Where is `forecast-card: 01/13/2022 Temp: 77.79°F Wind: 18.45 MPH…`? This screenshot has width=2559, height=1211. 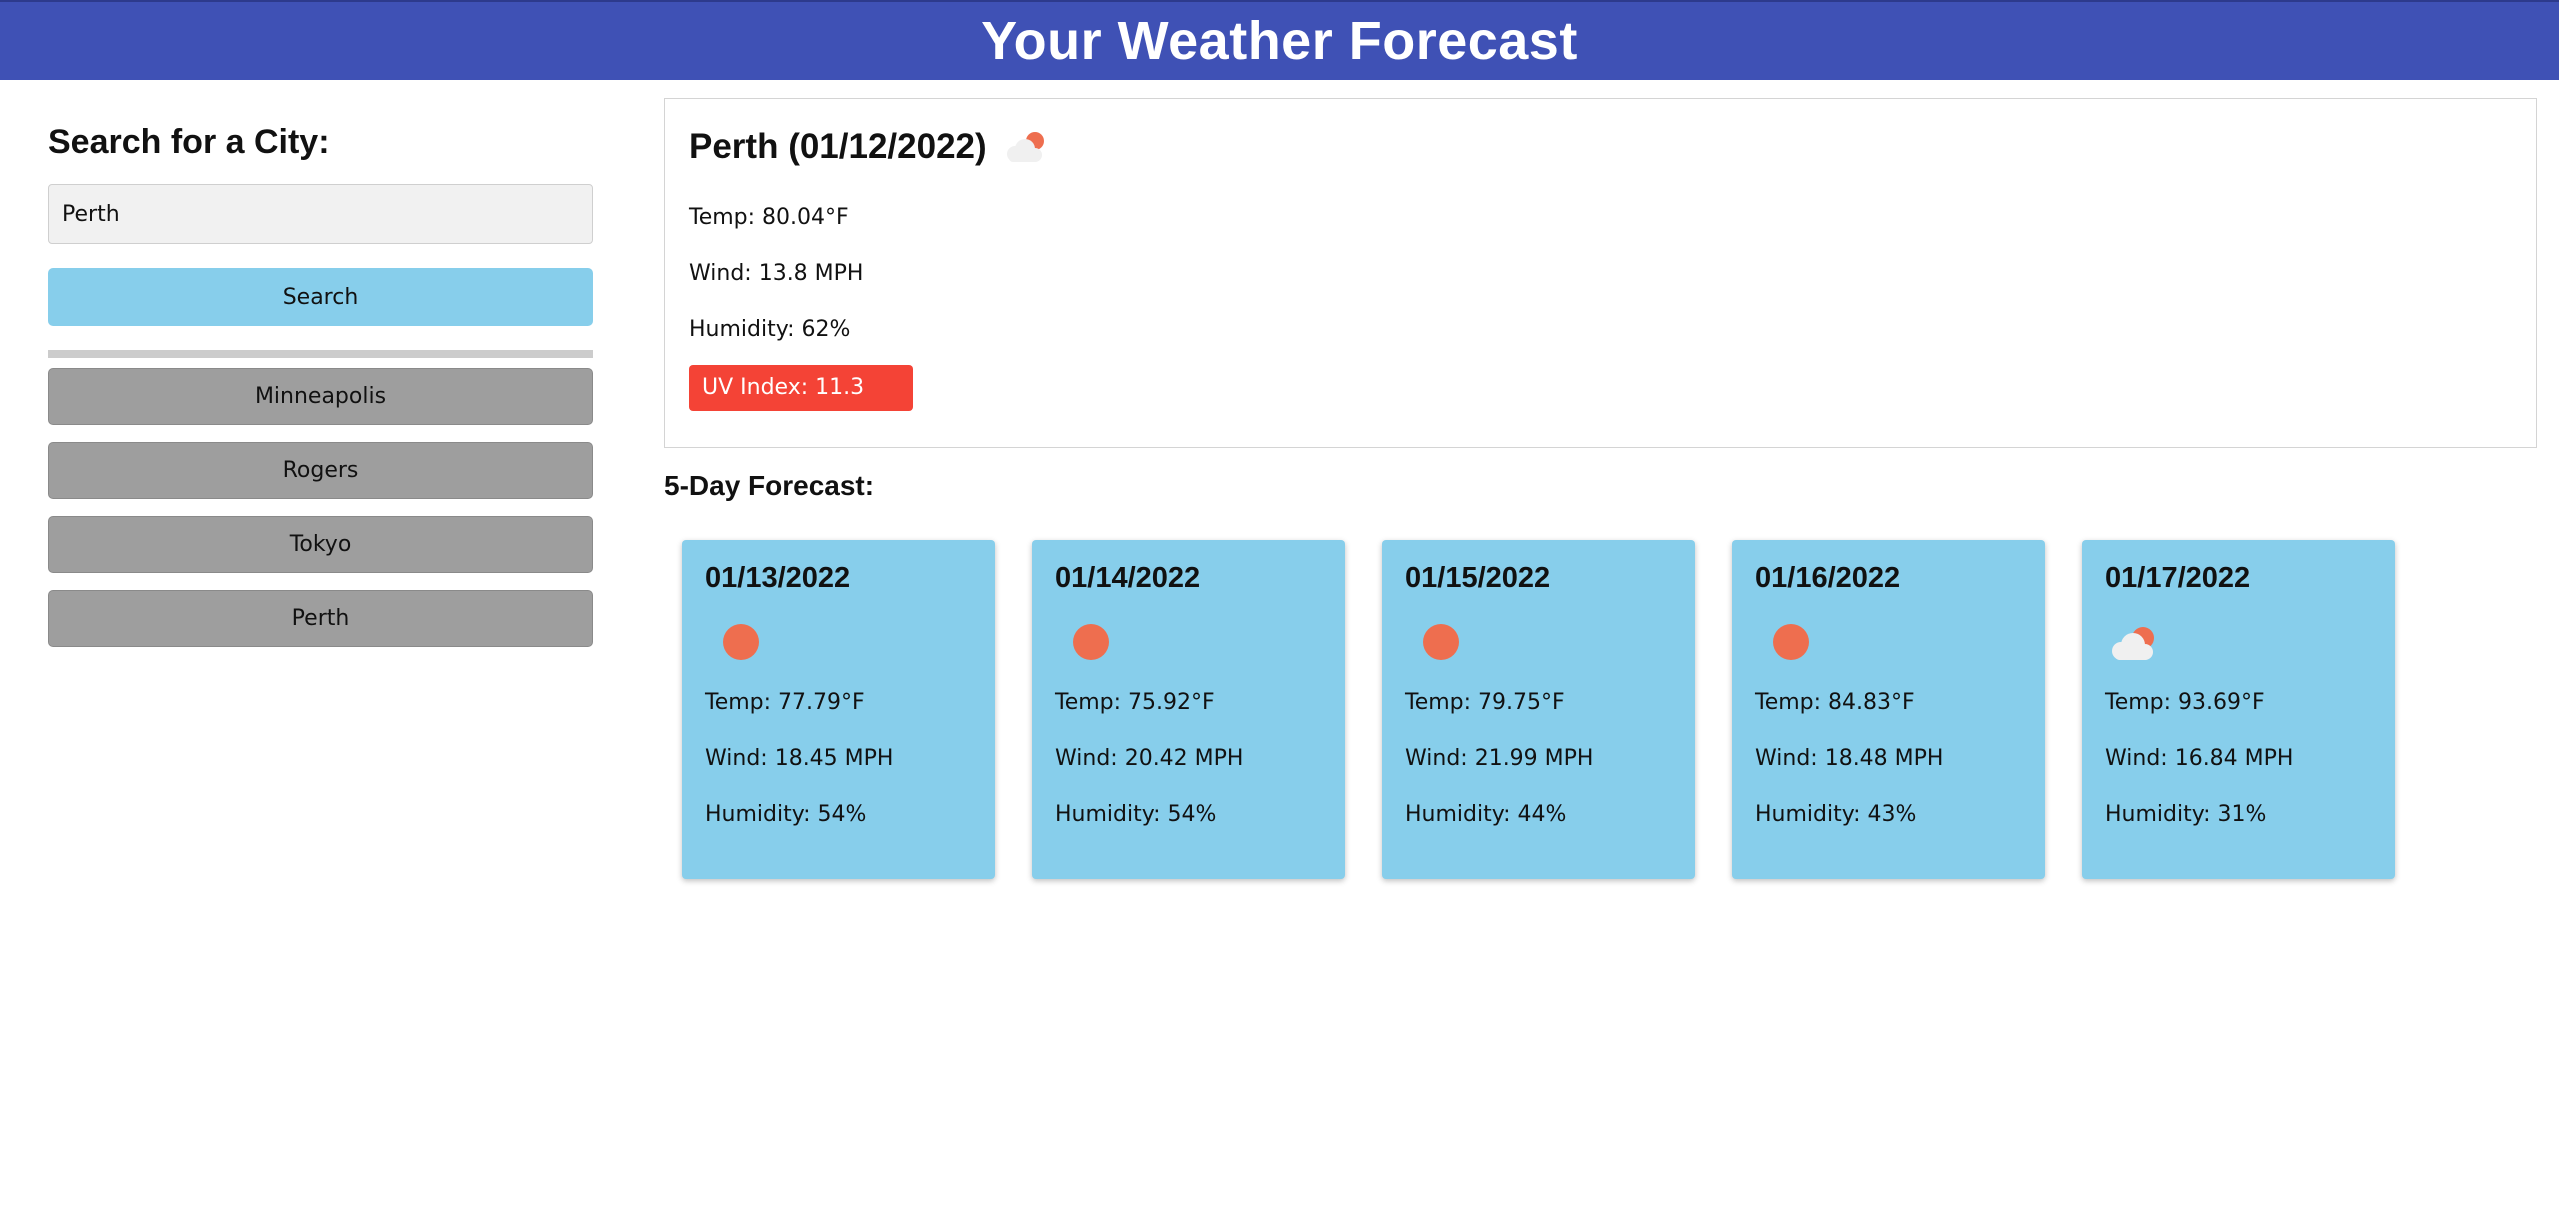 forecast-card: 01/13/2022 Temp: 77.79°F Wind: 18.45 MPH… is located at coordinates (838, 709).